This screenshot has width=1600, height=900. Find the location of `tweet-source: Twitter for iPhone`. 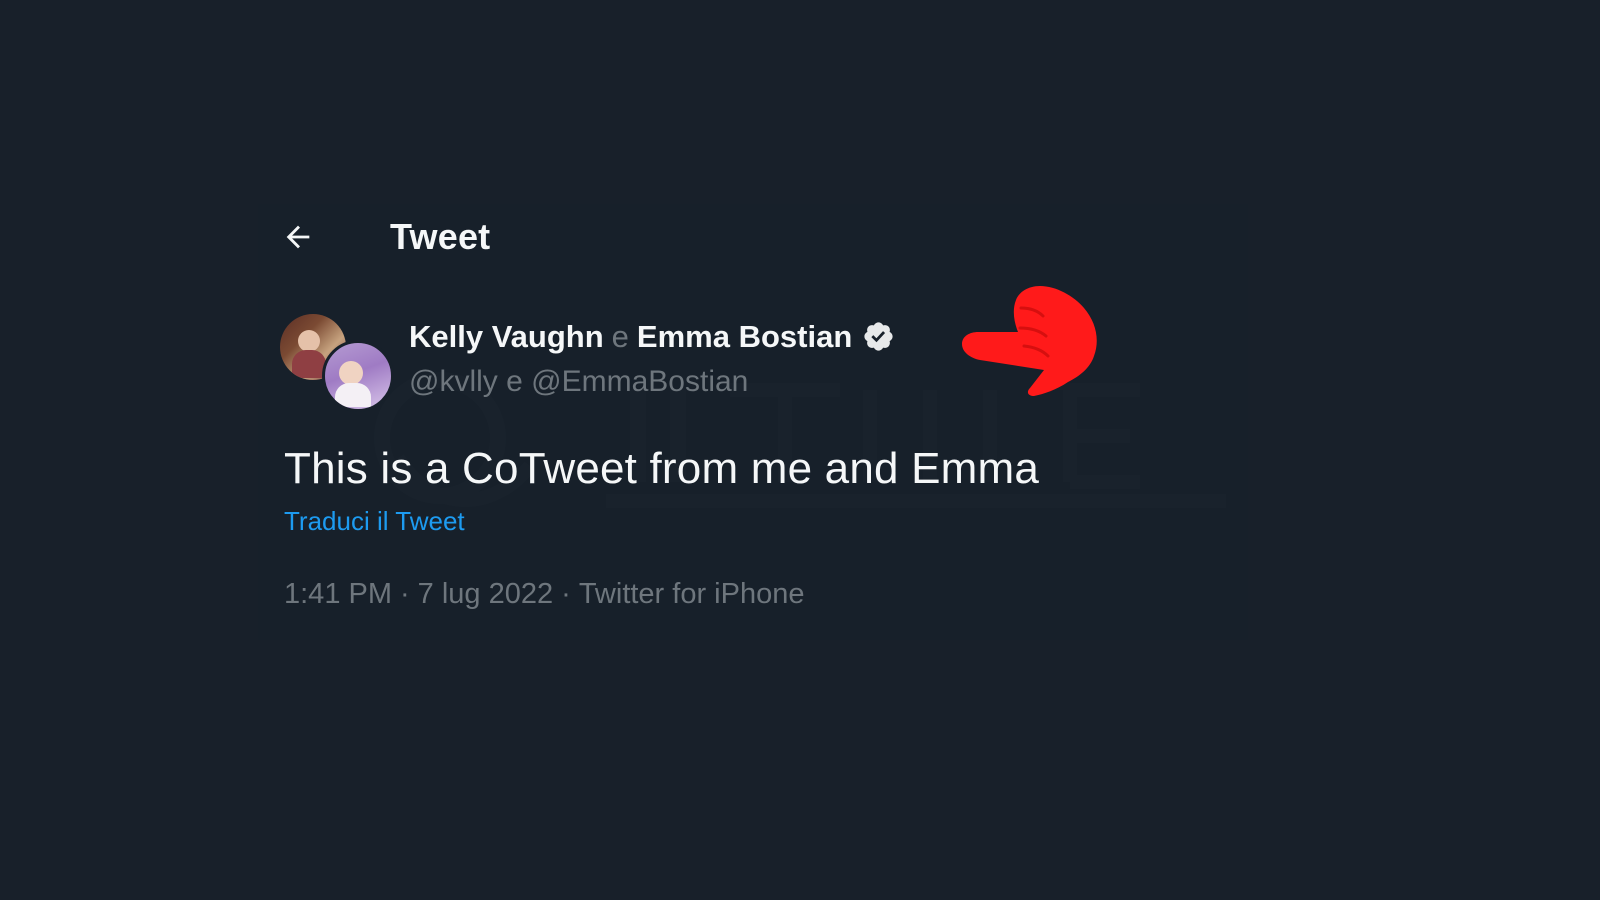

tweet-source: Twitter for iPhone is located at coordinates (692, 594).